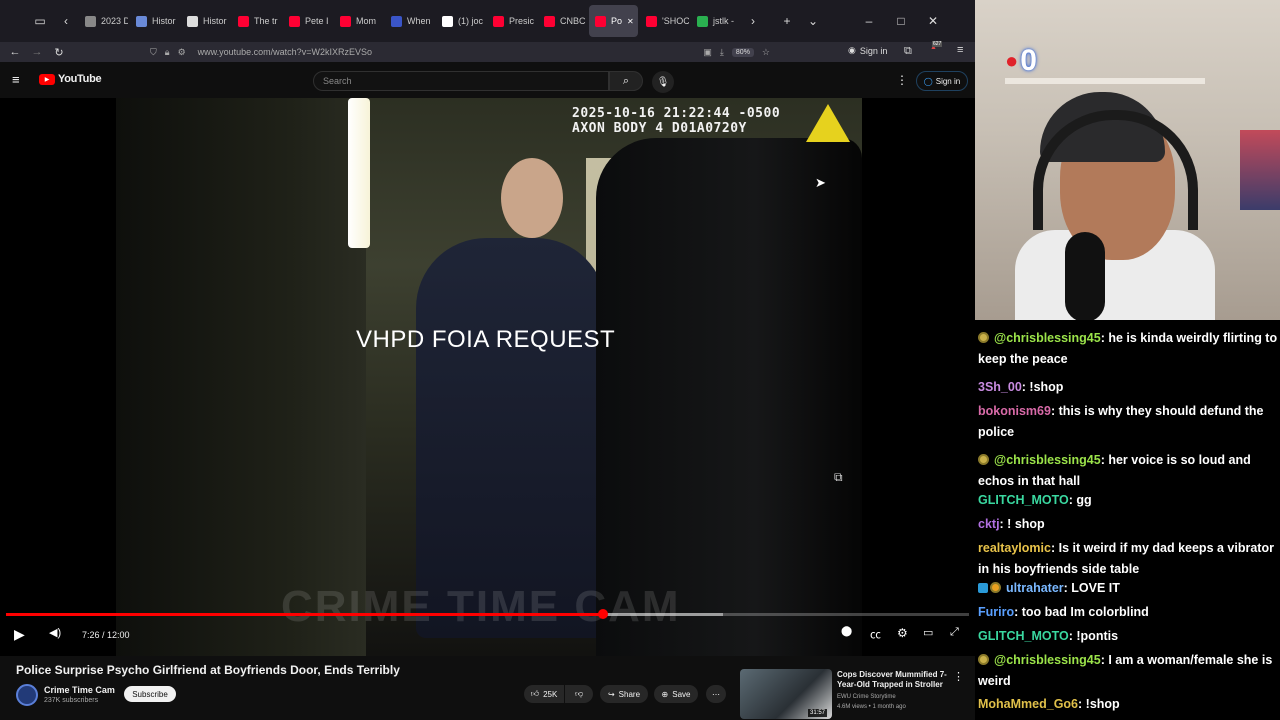 The width and height of the screenshot is (1280, 720). What do you see at coordinates (19, 634) in the screenshot?
I see `play-icon: ▶` at bounding box center [19, 634].